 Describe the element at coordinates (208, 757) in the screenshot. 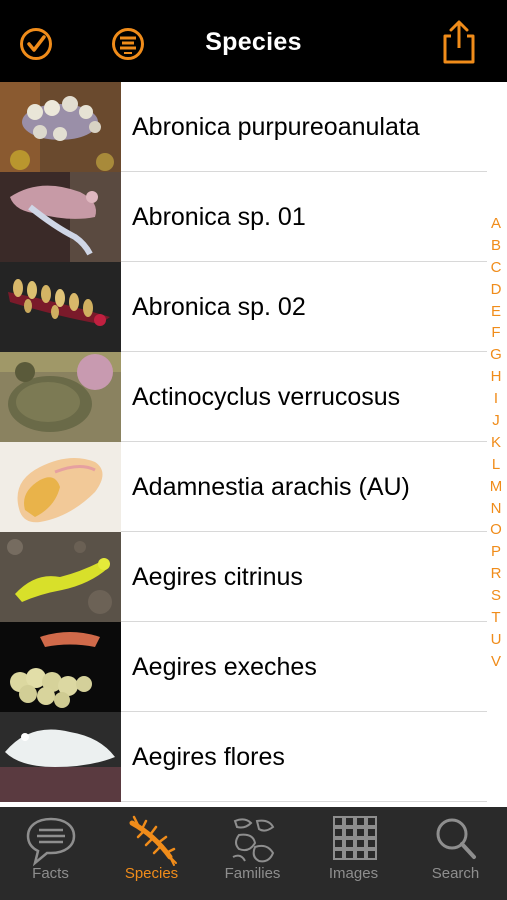

I see `species-name: Aegires flores` at that location.